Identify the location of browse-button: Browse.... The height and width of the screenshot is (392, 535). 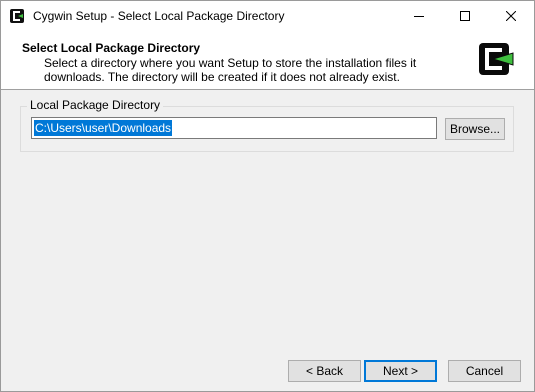
(475, 129).